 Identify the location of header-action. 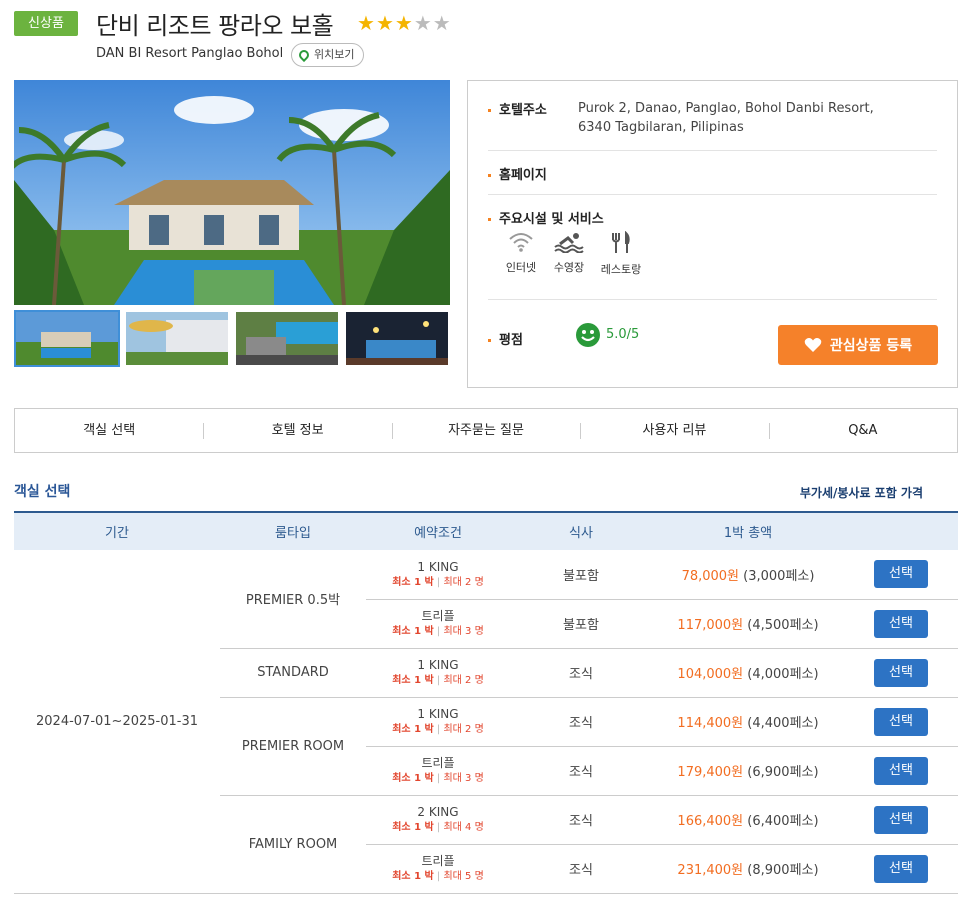
(901, 530).